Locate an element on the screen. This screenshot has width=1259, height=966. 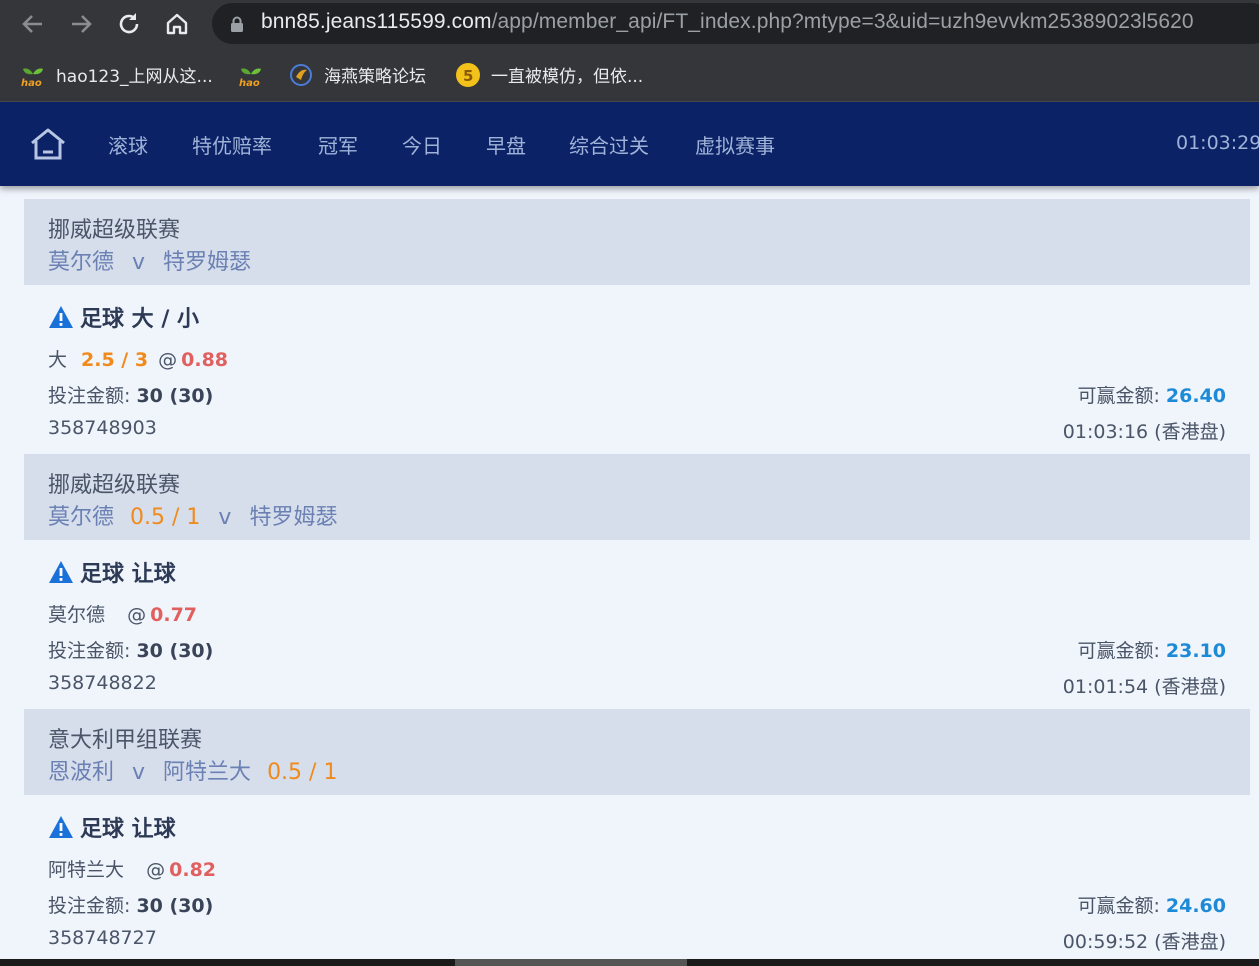
reload-icon is located at coordinates (129, 23).